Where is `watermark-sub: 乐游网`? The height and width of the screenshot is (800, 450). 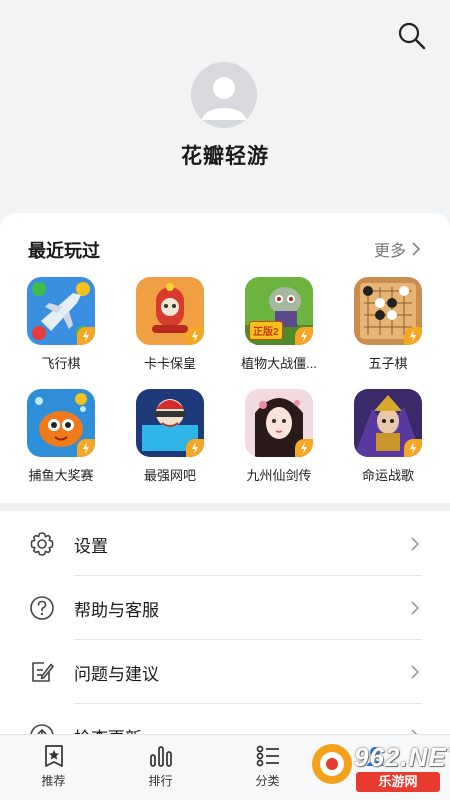 watermark-sub: 乐游网 is located at coordinates (398, 782).